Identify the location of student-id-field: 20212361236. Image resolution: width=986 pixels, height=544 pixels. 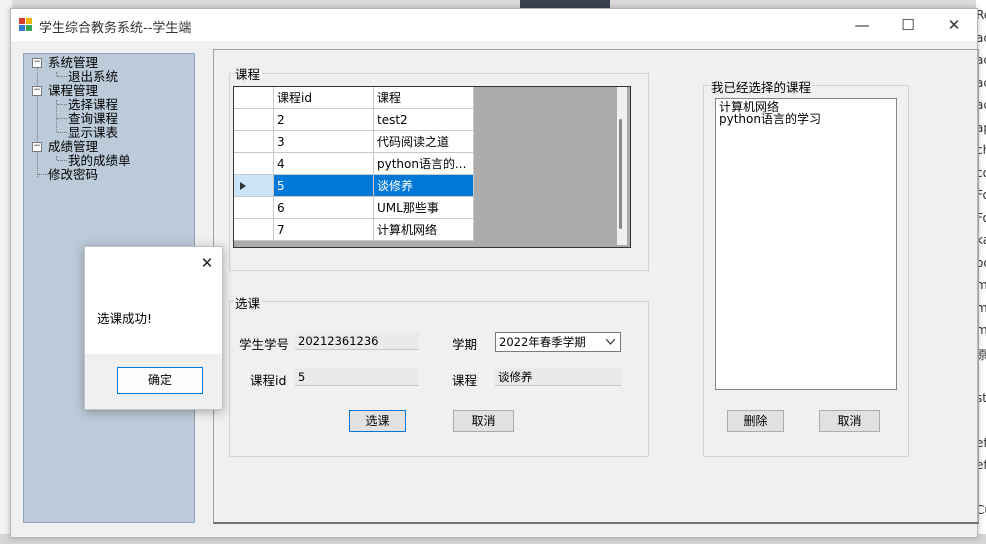
(357, 341).